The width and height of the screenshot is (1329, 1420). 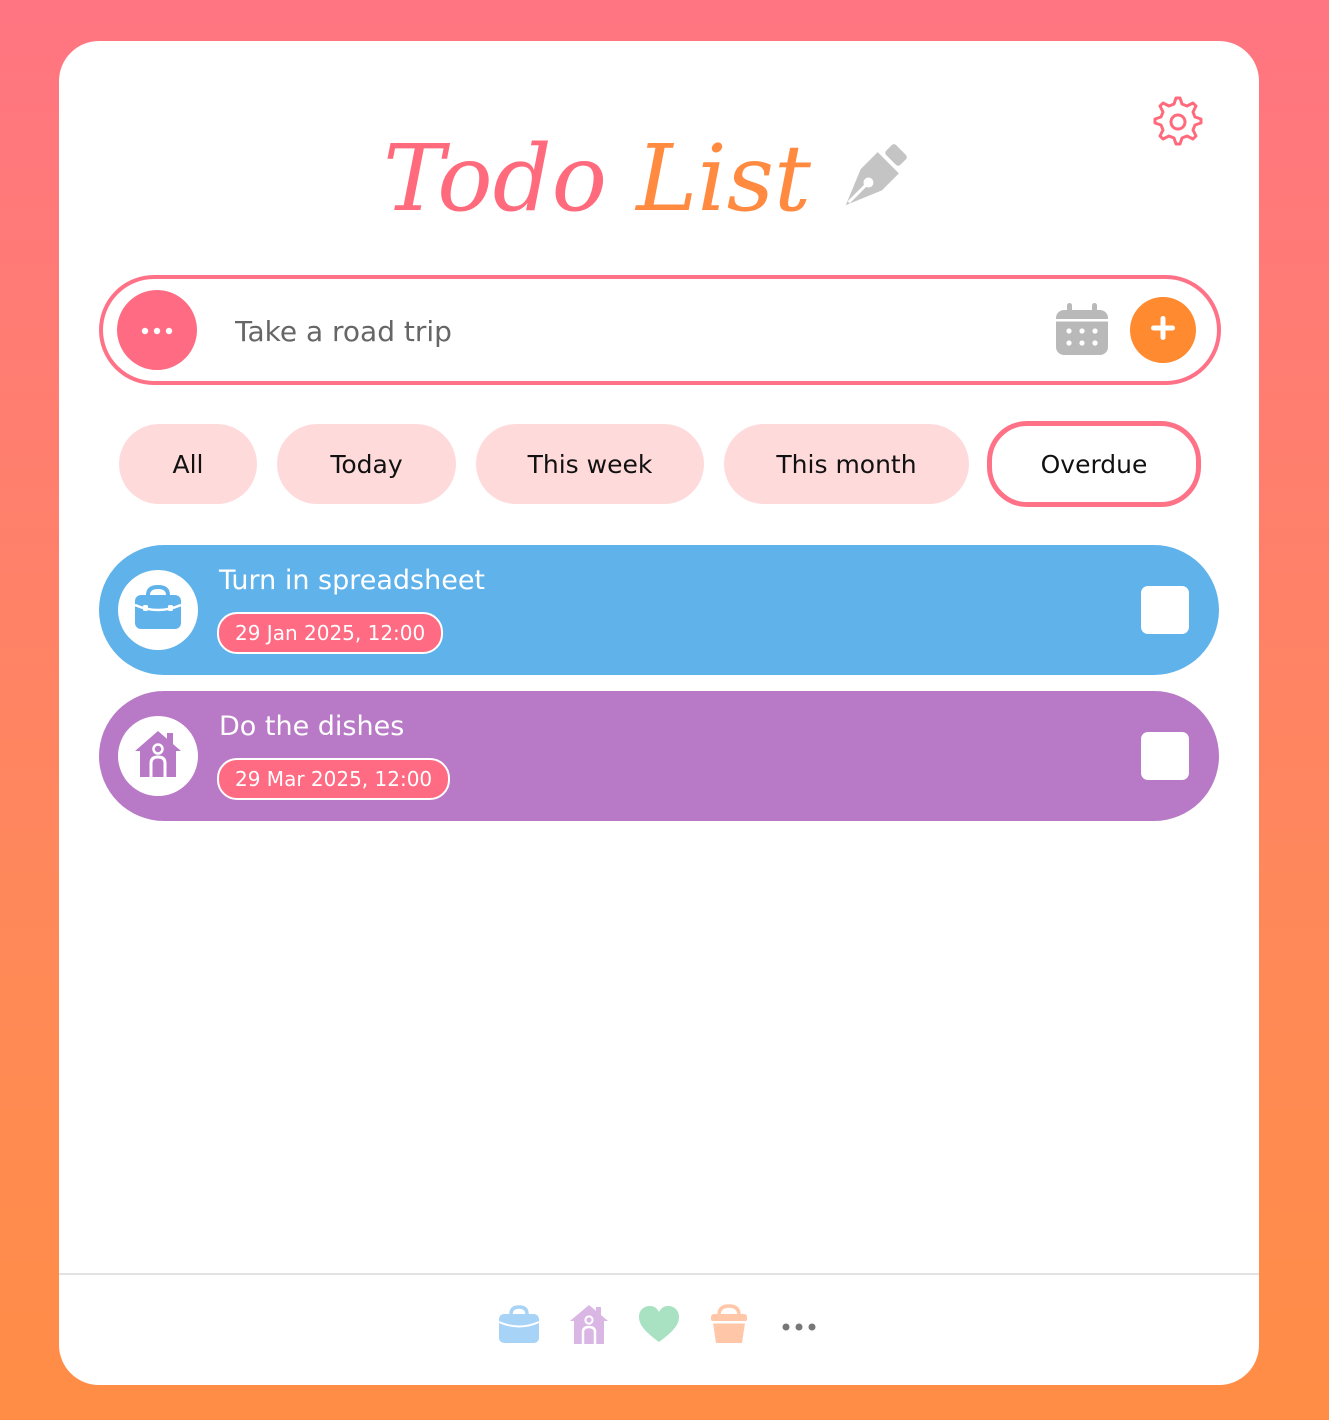 I want to click on category-more-button, so click(x=799, y=1326).